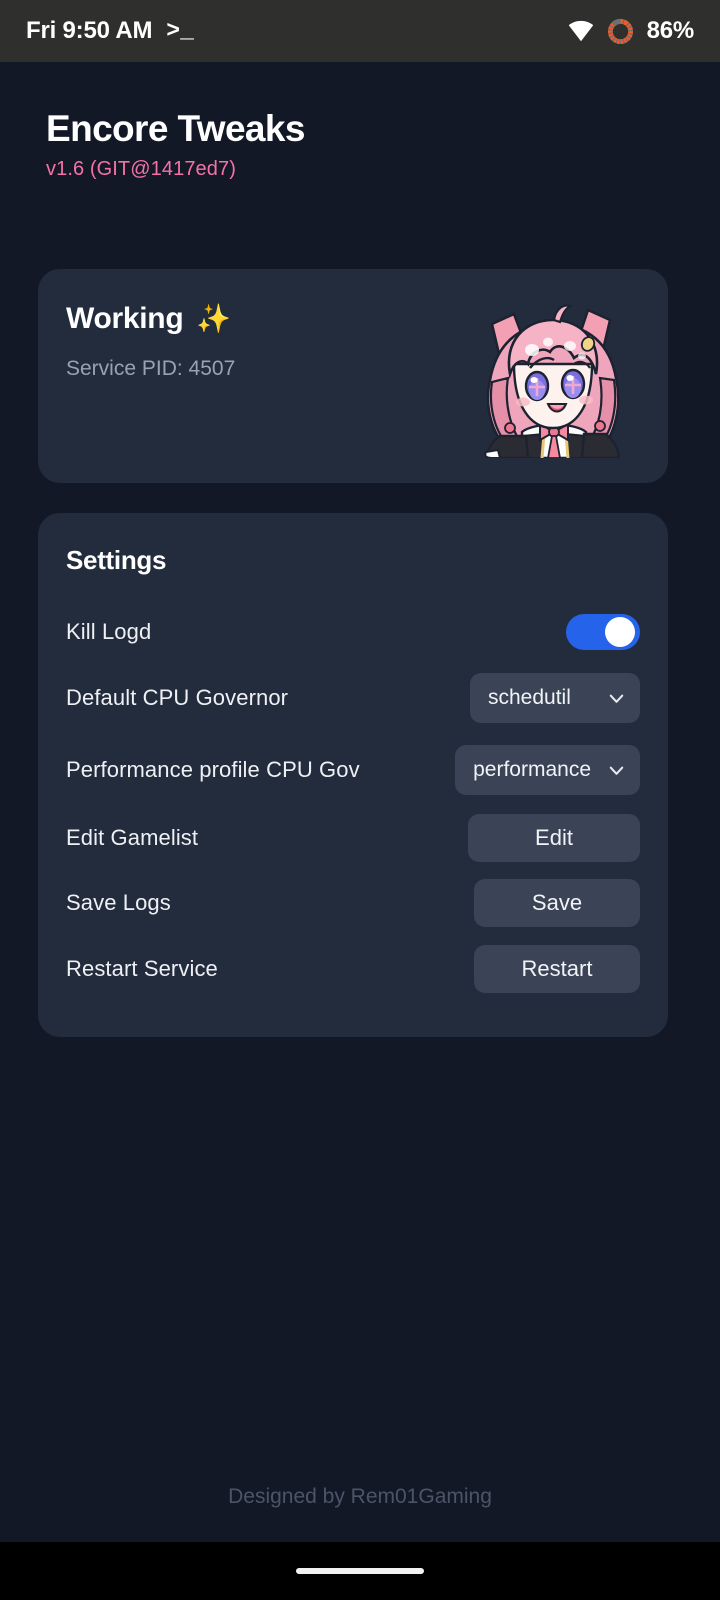  What do you see at coordinates (353, 969) in the screenshot?
I see `setting-row-restart-service: Restart Service Restart` at bounding box center [353, 969].